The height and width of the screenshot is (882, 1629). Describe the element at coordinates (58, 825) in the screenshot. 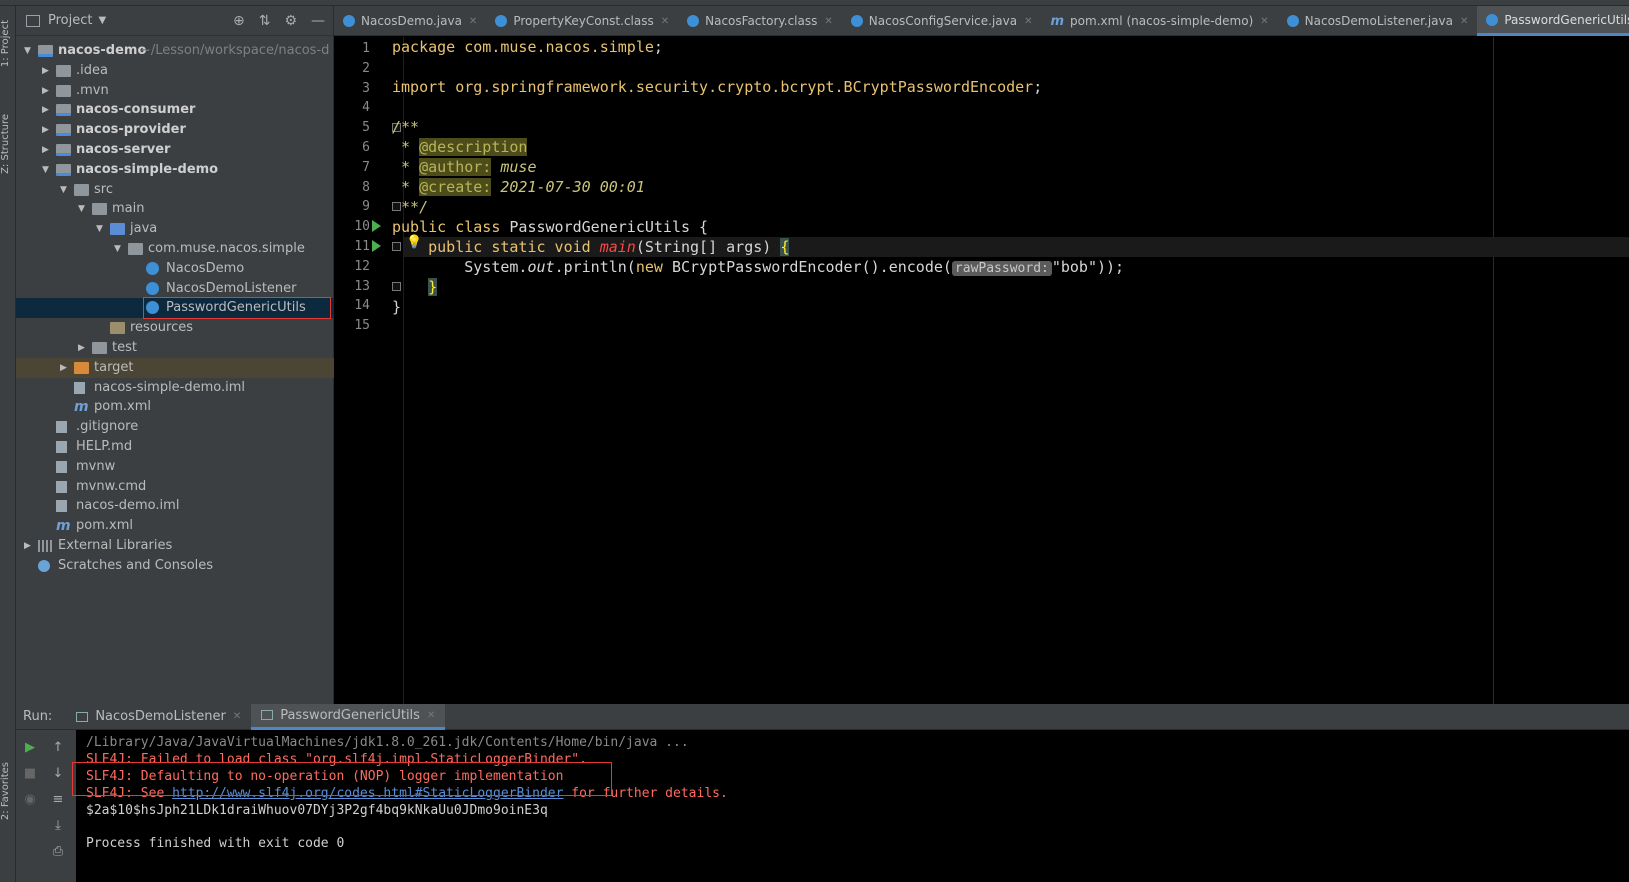

I see `scroll-to-end-icon: ⤓` at that location.